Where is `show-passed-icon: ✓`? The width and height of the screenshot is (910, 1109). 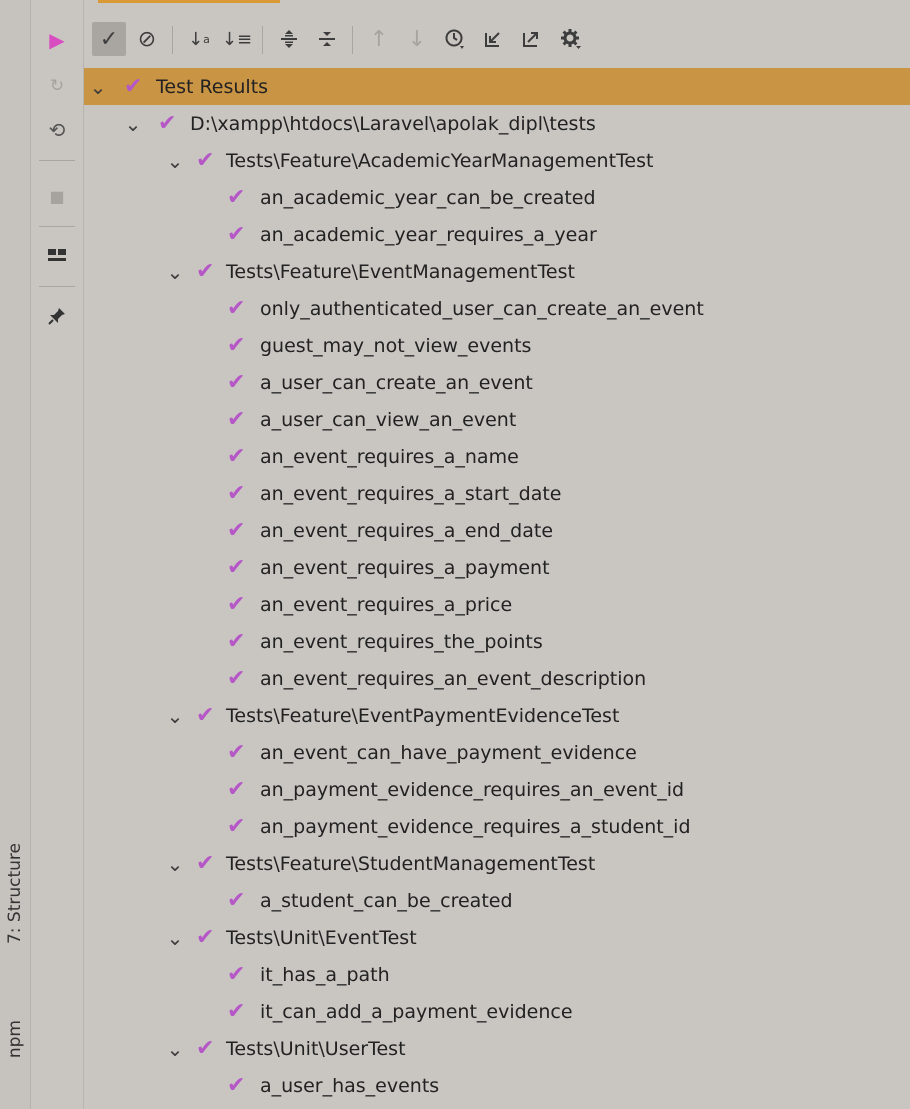 show-passed-icon: ✓ is located at coordinates (109, 39).